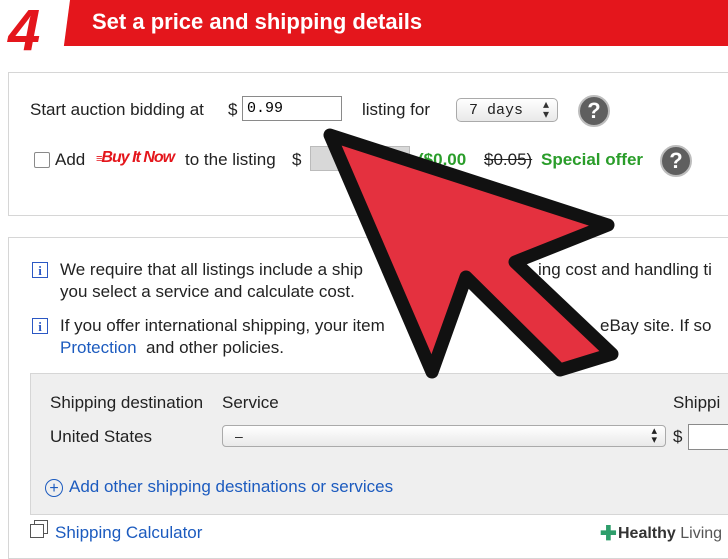  I want to click on column-header-shipping: Shippi, so click(697, 402).